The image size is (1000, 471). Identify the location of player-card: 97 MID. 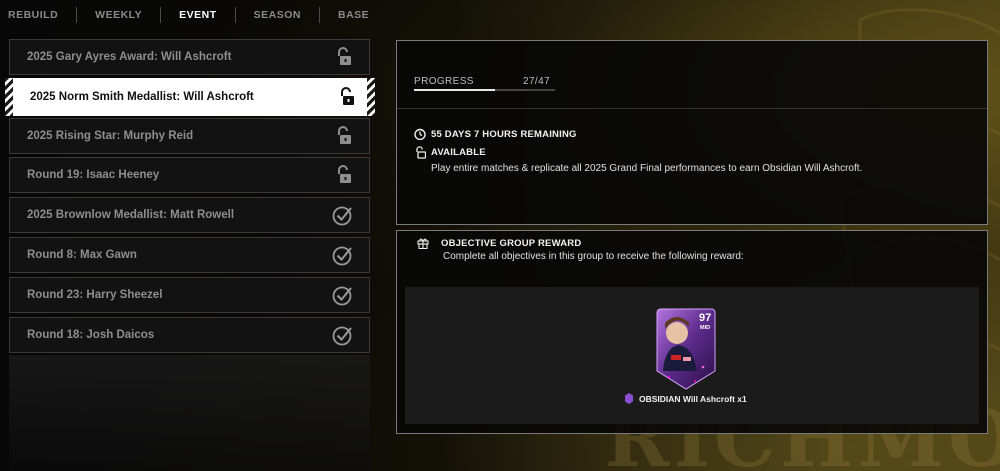
(686, 349).